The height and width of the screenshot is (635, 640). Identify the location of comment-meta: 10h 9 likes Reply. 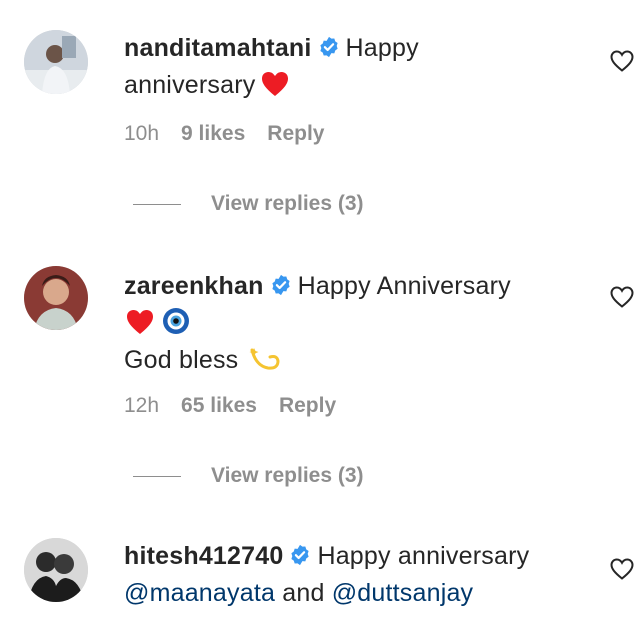
(235, 134).